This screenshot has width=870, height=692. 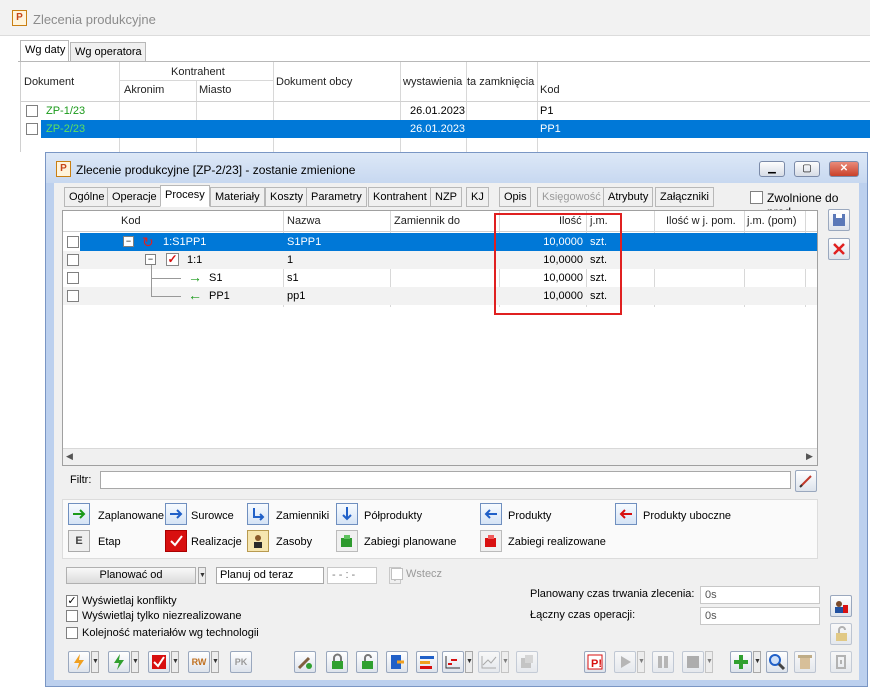 What do you see at coordinates (701, 221) in the screenshot?
I see `grid-col-ilosc-pom: Ilość w j. pom.` at bounding box center [701, 221].